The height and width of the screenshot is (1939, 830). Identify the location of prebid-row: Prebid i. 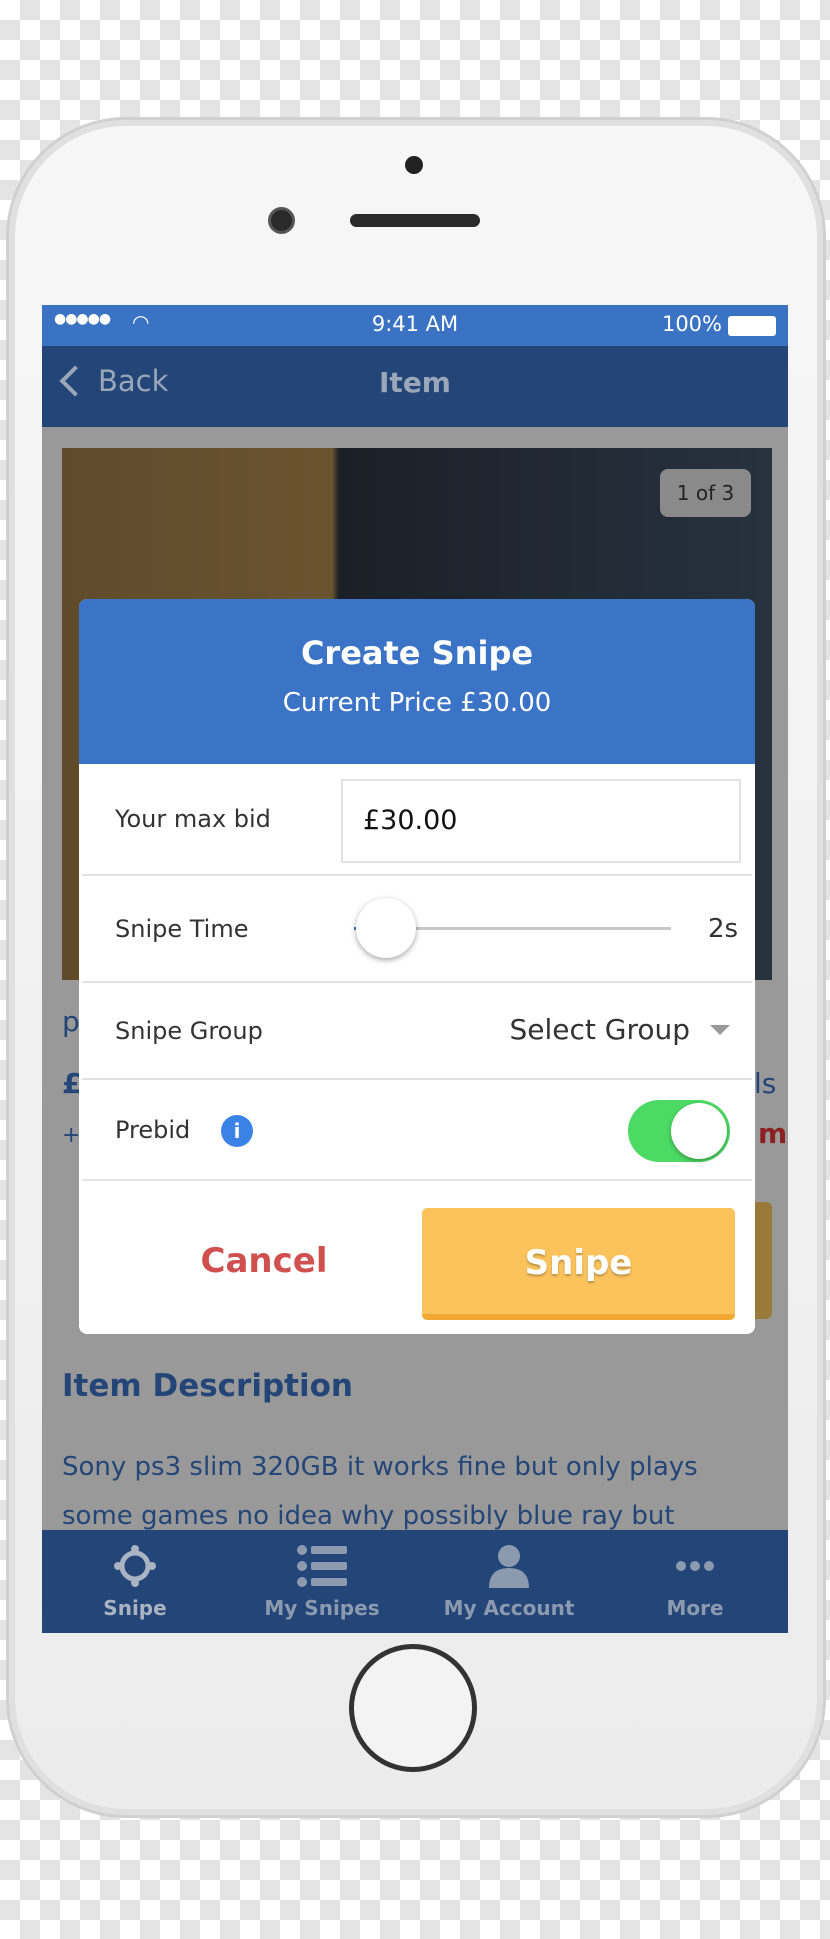
(417, 1130).